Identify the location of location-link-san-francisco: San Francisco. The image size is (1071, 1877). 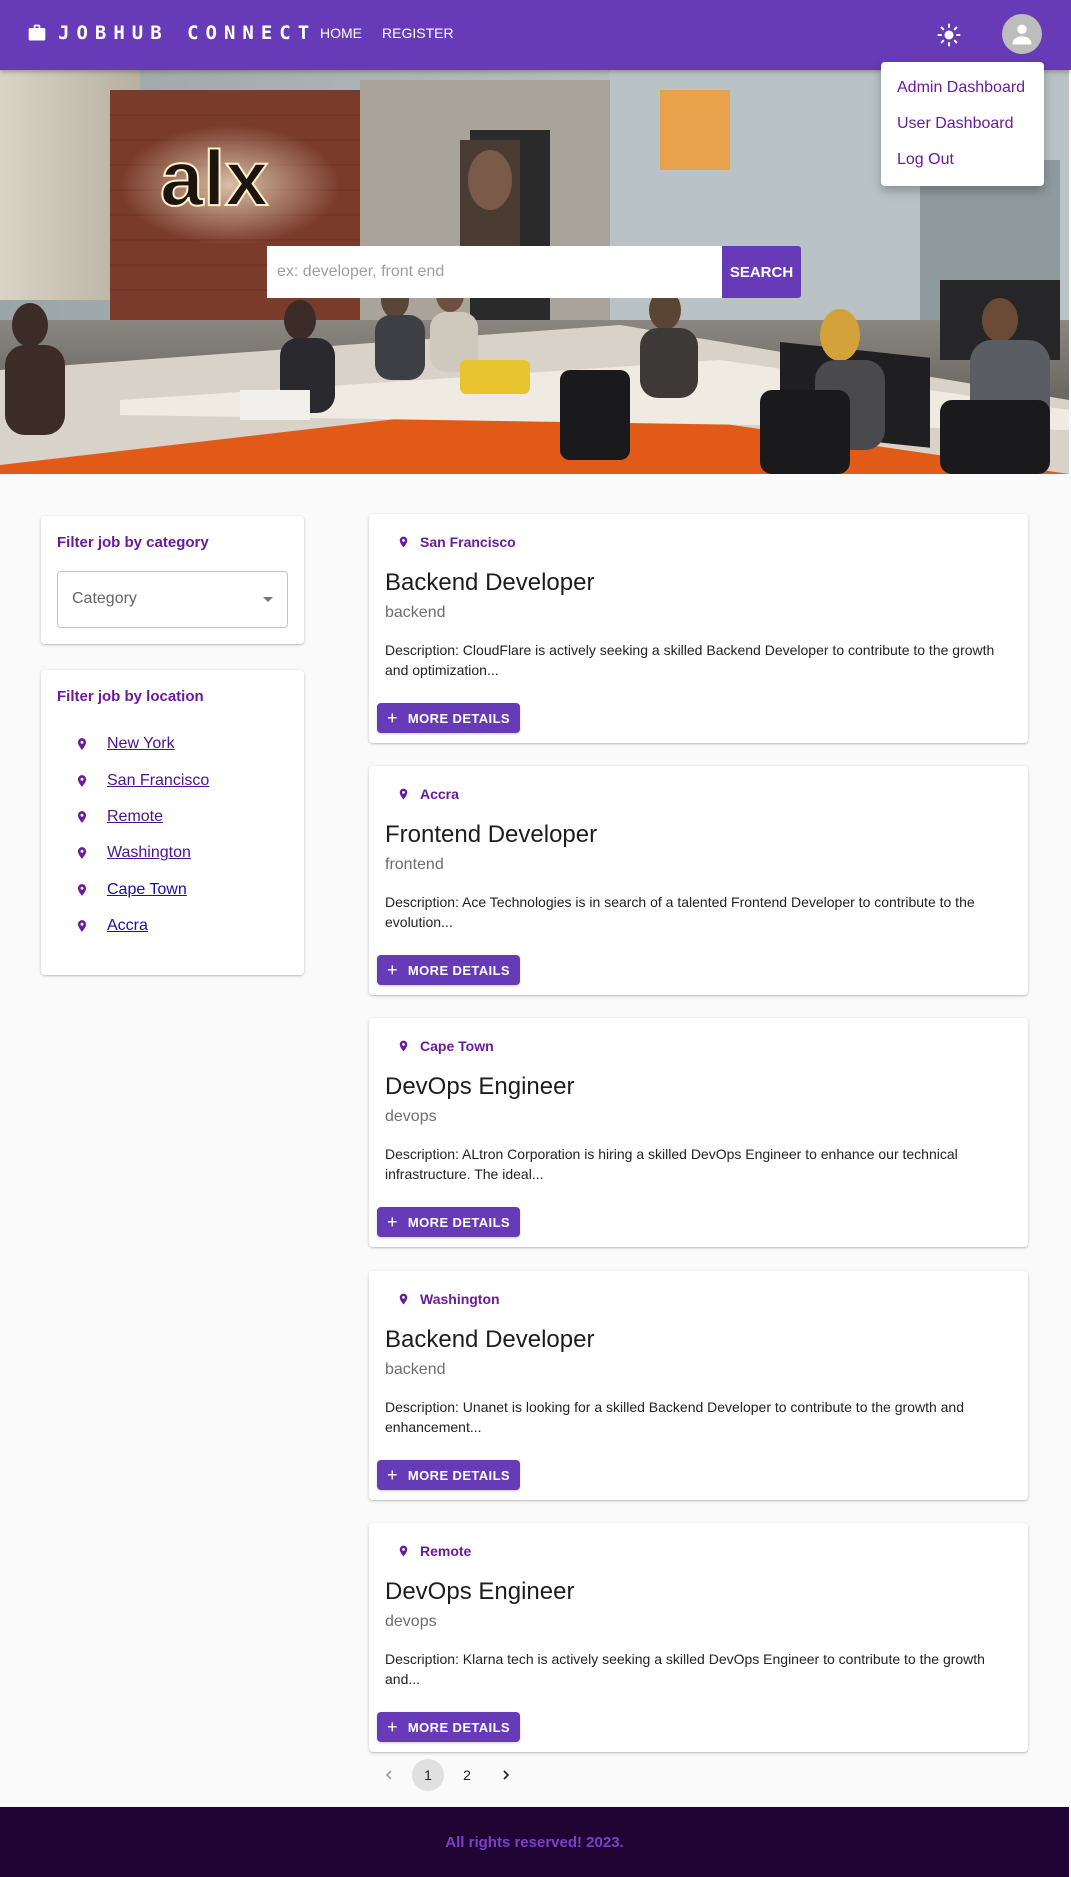
(158, 781).